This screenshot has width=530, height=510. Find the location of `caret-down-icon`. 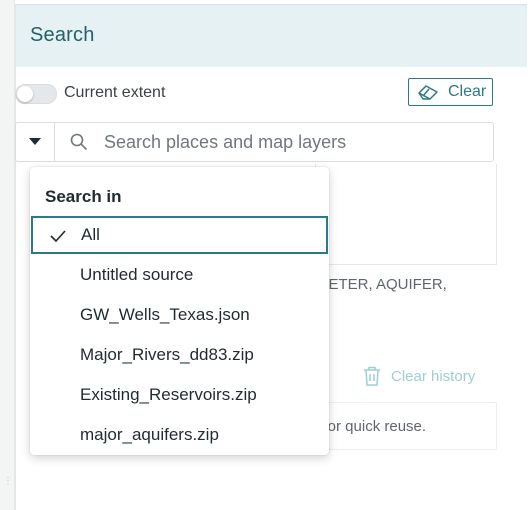

caret-down-icon is located at coordinates (35, 141).